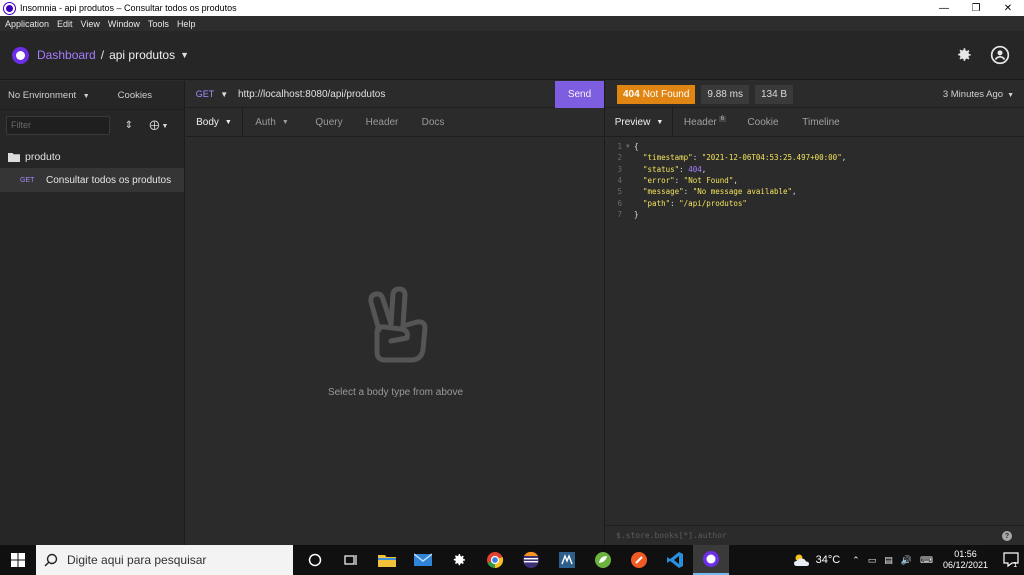 The height and width of the screenshot is (575, 1024). I want to click on add-dropdown-icon: ⨁ ▼, so click(159, 125).